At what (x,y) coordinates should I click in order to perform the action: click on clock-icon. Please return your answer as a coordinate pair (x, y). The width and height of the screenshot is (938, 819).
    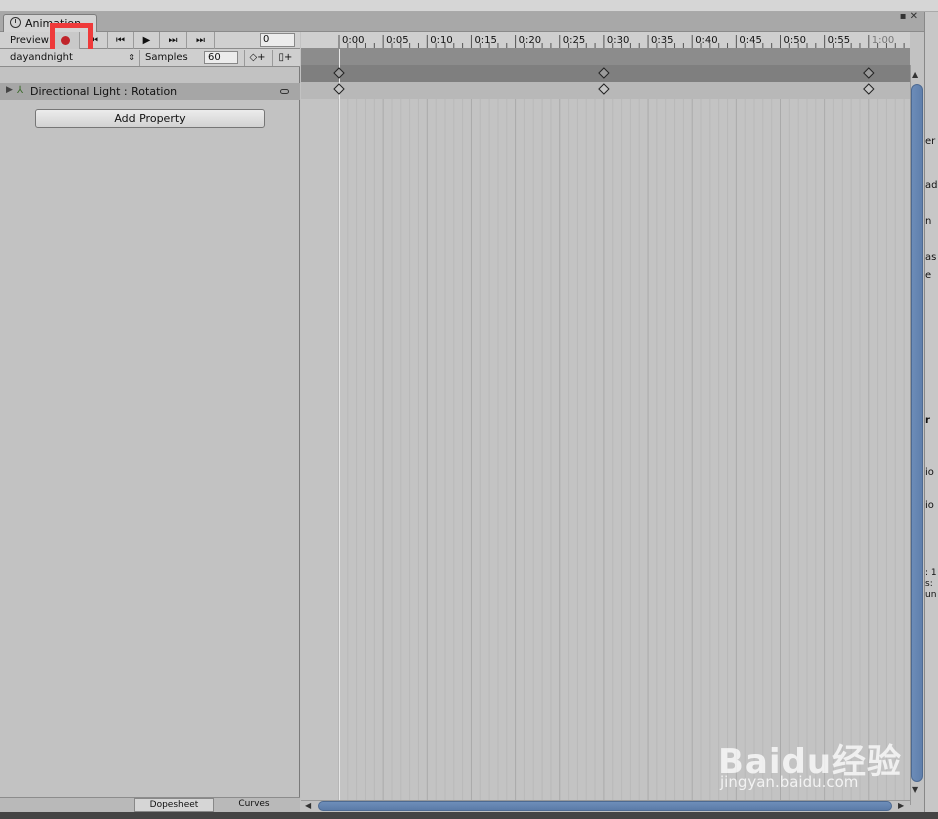
    Looking at the image, I should click on (15, 22).